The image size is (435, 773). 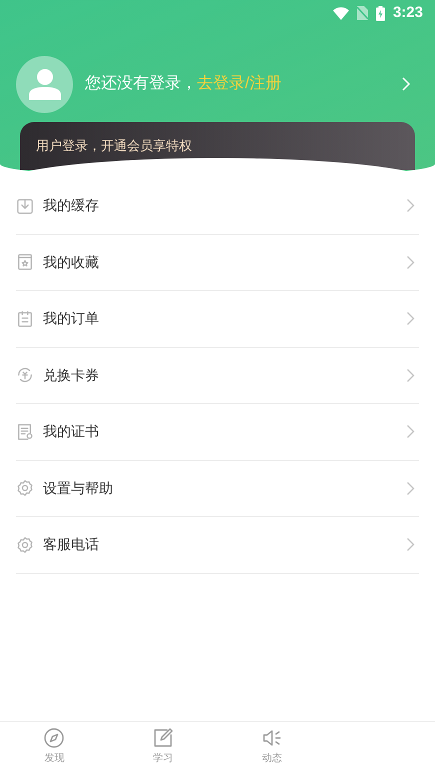 What do you see at coordinates (25, 262) in the screenshot?
I see `star-box-icon` at bounding box center [25, 262].